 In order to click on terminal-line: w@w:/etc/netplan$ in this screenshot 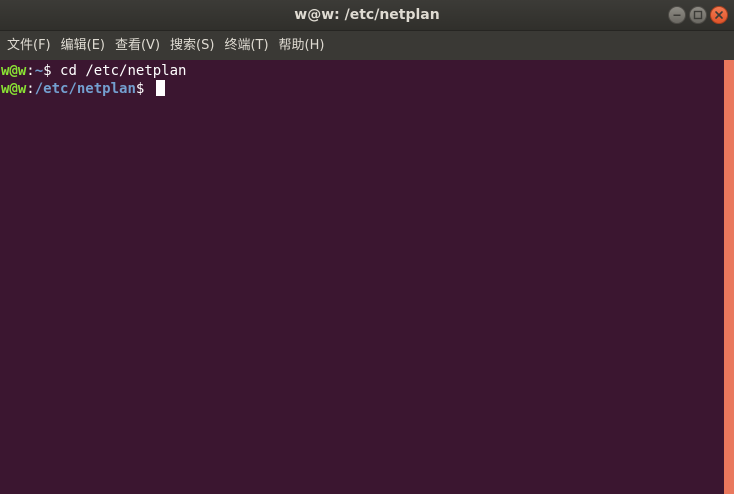, I will do `click(362, 89)`.